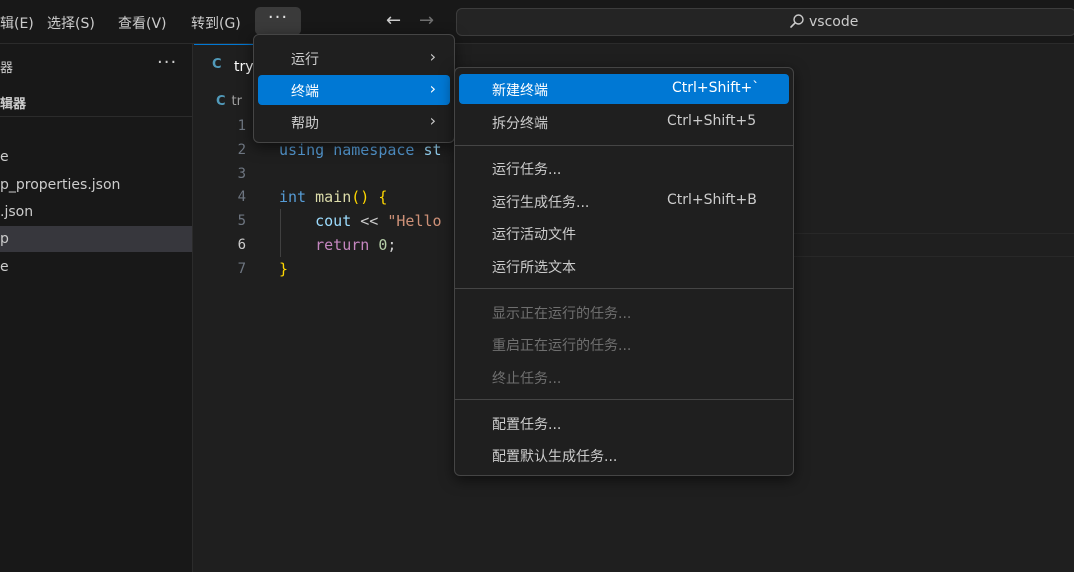 Image resolution: width=1074 pixels, height=572 pixels. What do you see at coordinates (624, 89) in the screenshot?
I see `menu-item-new-terminal: 新建终端 Ctrl+Shift+`` at bounding box center [624, 89].